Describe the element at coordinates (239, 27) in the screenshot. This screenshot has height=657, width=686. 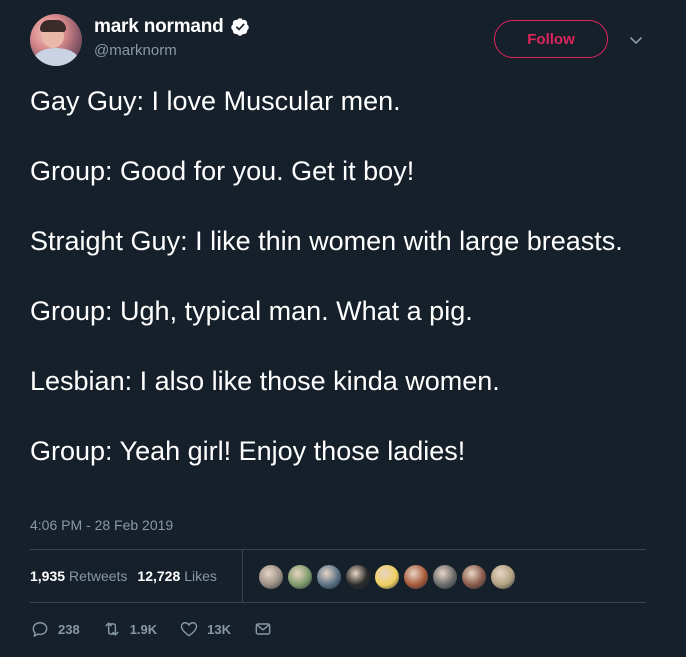
I see `verified-badge-icon` at that location.